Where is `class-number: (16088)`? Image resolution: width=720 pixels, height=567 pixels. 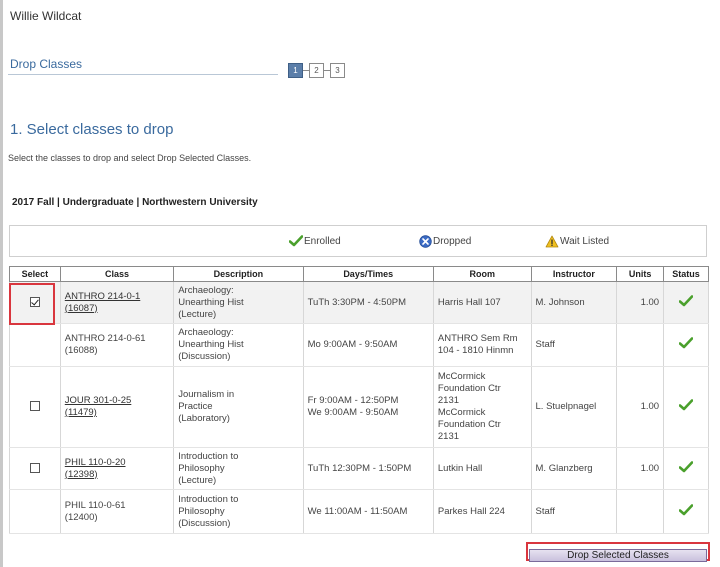 class-number: (16088) is located at coordinates (81, 350).